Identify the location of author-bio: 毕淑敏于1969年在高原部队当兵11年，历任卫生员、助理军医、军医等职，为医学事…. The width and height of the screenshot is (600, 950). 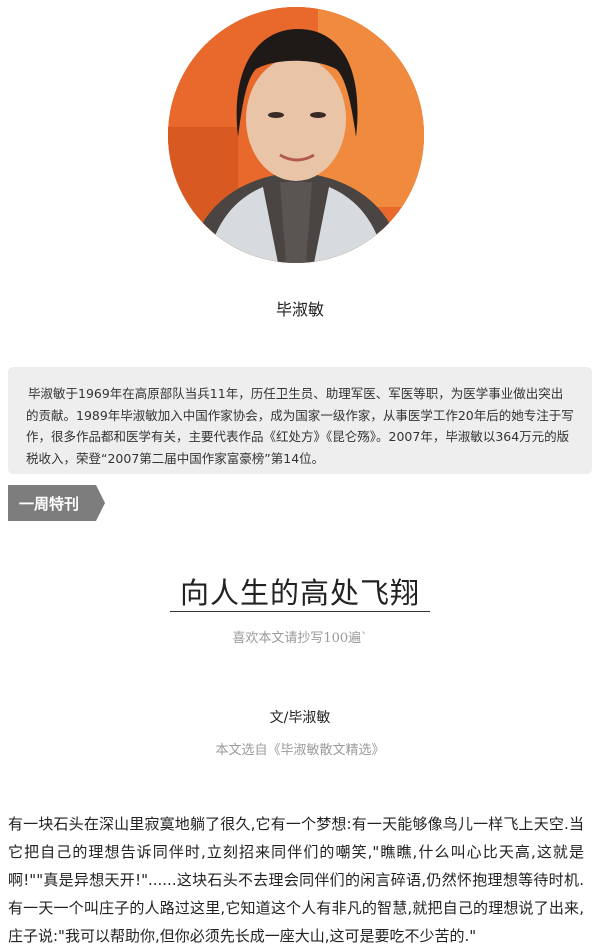
(300, 420).